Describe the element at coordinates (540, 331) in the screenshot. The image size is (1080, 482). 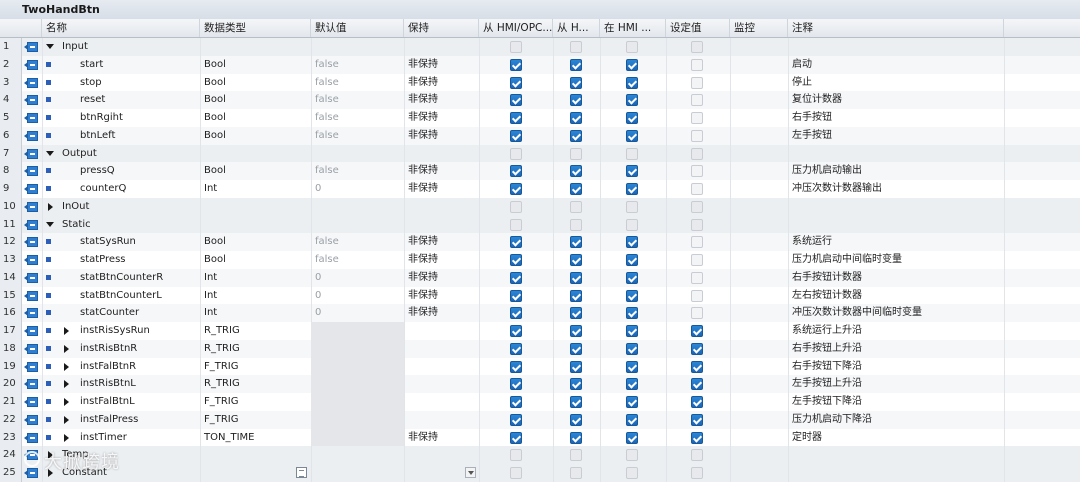
I see `table-row: 17 instRisSysRun R_TRIG 系统运行上升沿` at that location.